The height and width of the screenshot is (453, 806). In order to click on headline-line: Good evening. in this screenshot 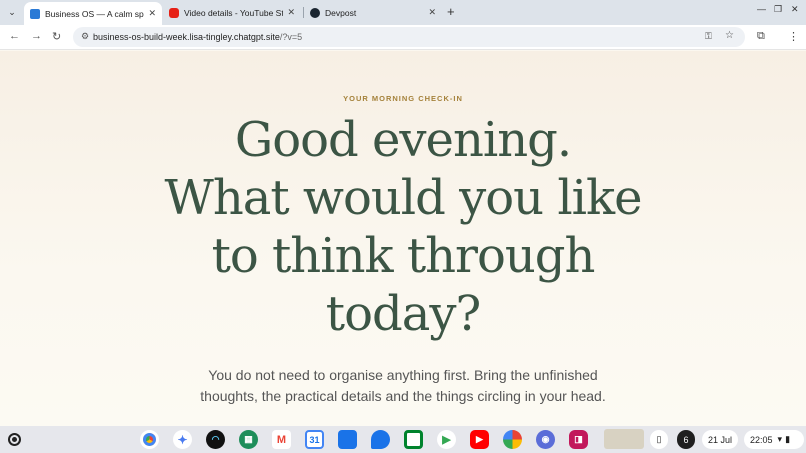, I will do `click(403, 140)`.